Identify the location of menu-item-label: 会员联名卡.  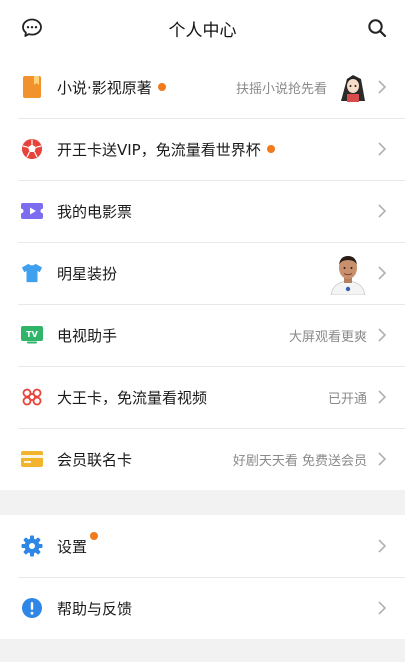
(95, 459).